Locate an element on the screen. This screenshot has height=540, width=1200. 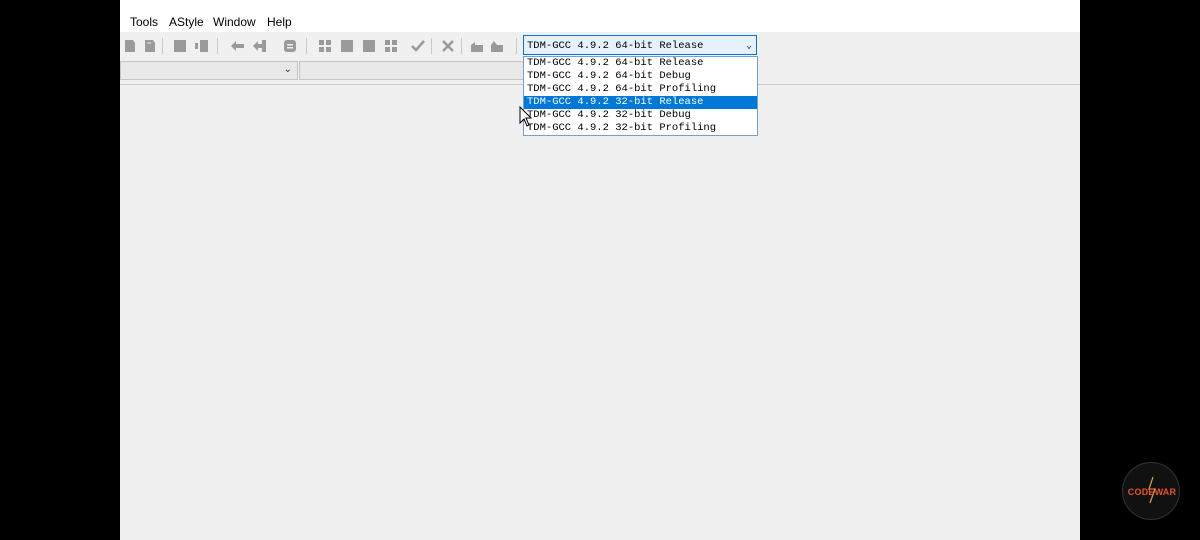
title-bar is located at coordinates (600, 6).